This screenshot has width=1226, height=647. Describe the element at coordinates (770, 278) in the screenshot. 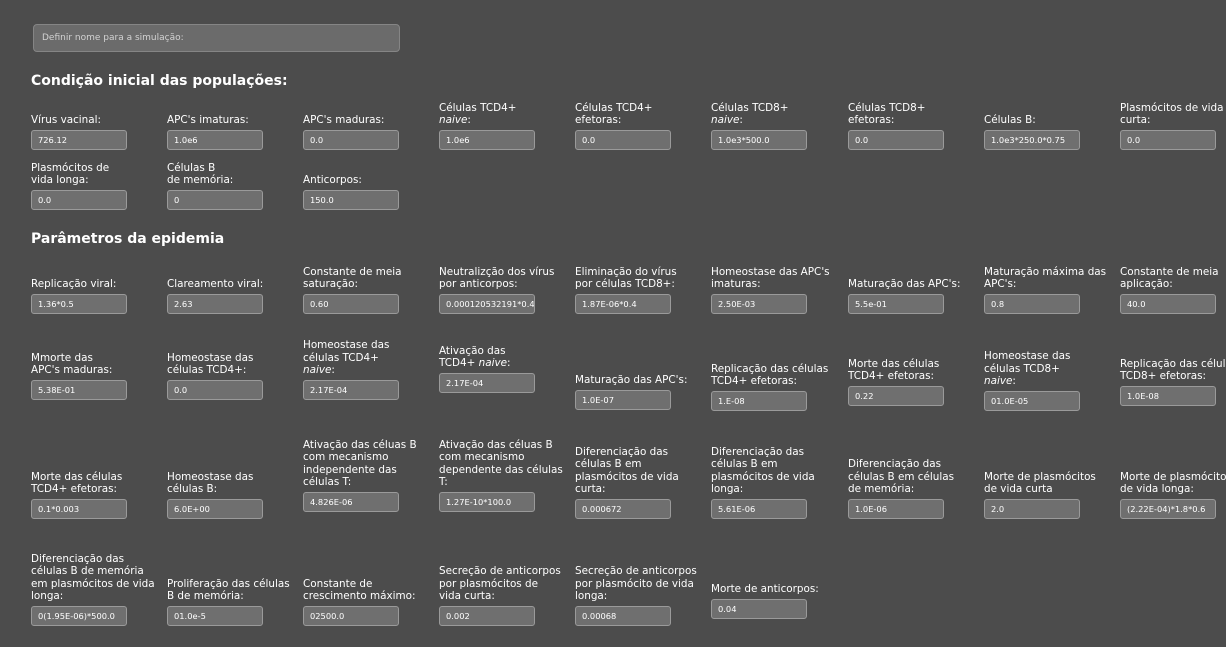

I see `param-label-segment: Homeostase das APC's imaturas:` at that location.